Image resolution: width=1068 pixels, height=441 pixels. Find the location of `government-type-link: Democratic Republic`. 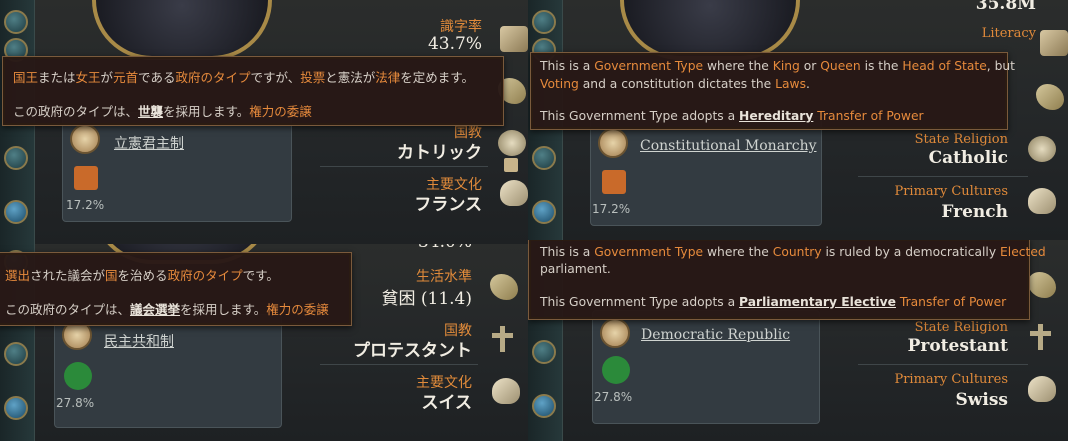

government-type-link: Democratic Republic is located at coordinates (715, 335).